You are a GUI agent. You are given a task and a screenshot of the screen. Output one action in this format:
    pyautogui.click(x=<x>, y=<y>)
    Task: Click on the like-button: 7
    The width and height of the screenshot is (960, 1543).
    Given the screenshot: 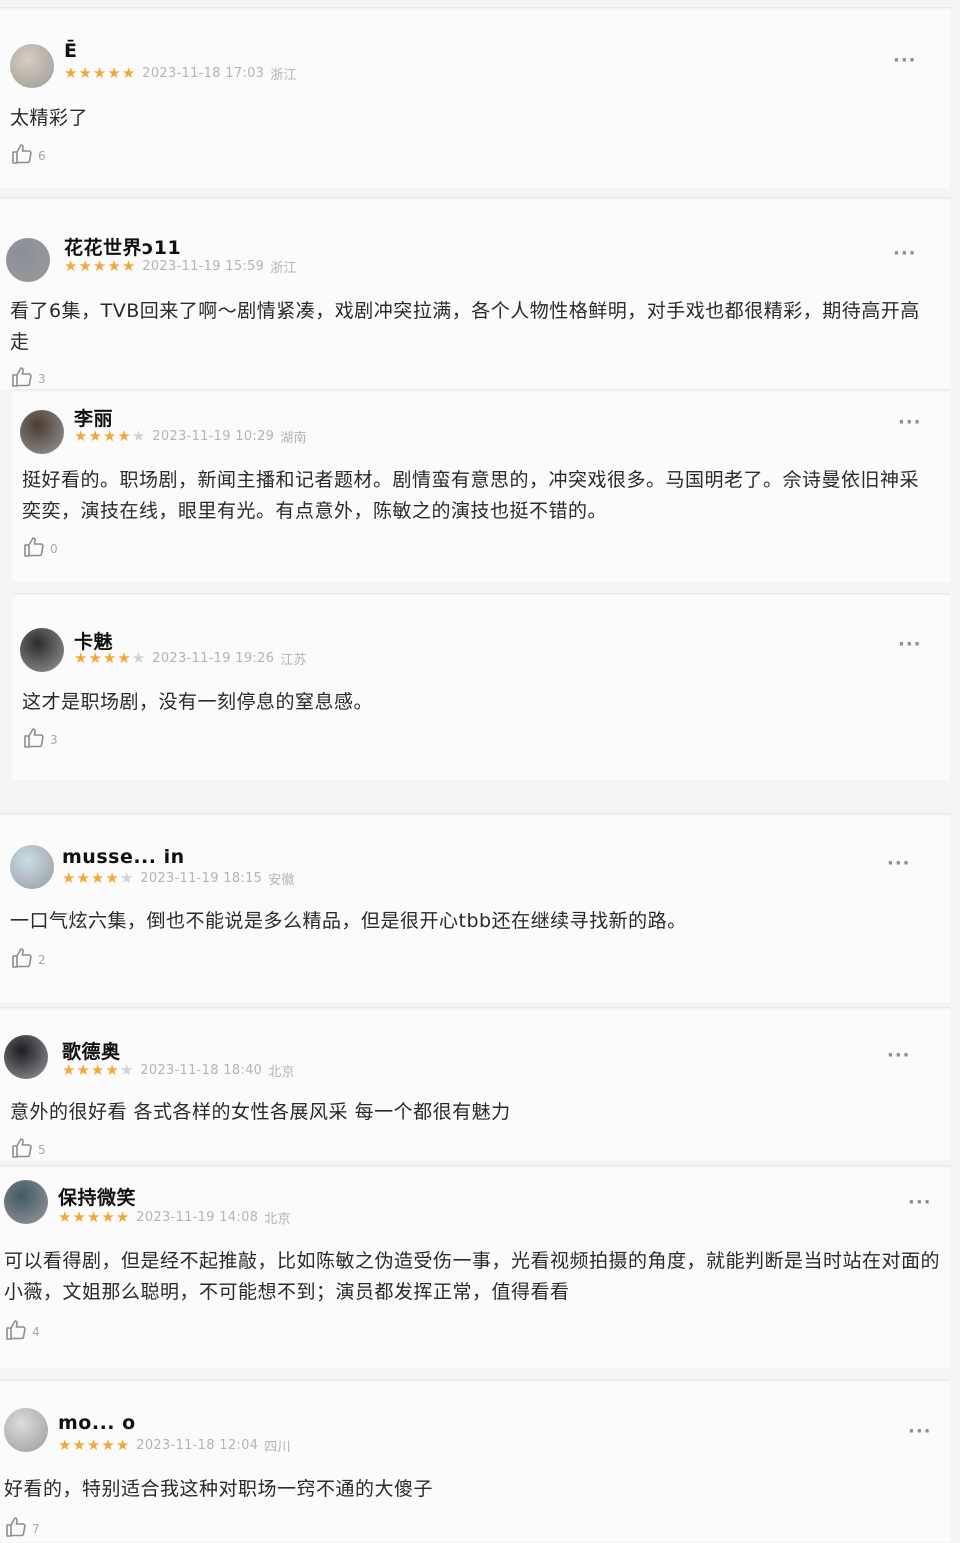 What is the action you would take?
    pyautogui.click(x=22, y=1529)
    